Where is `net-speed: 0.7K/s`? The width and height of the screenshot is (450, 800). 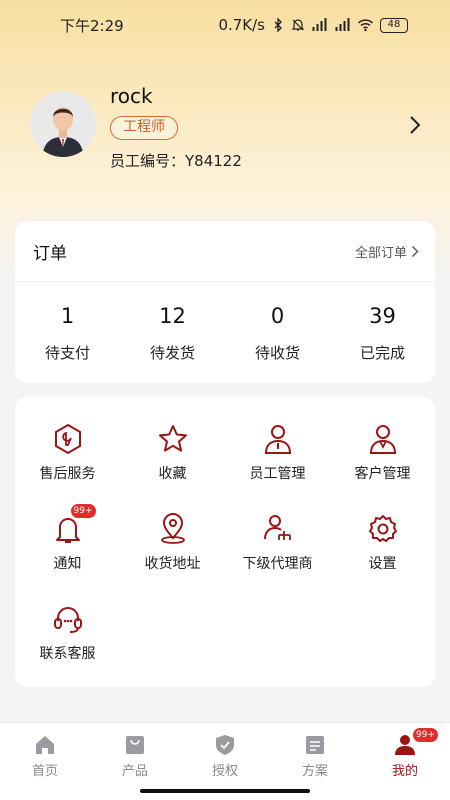 net-speed: 0.7K/s is located at coordinates (241, 25).